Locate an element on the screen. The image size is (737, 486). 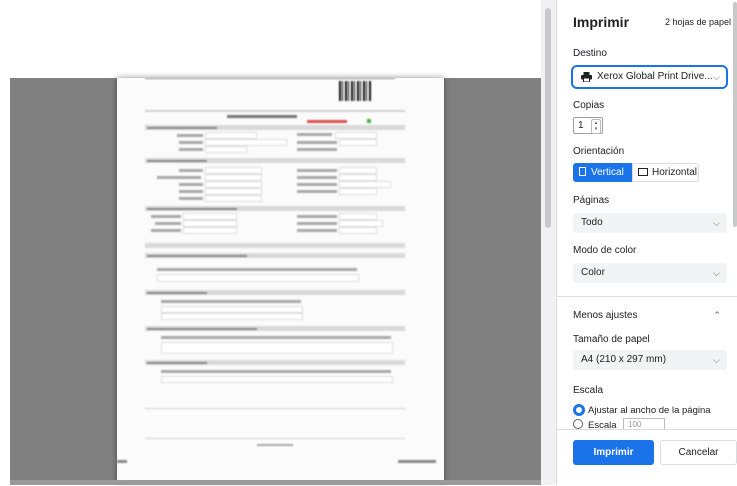
preview-bottom-edge is located at coordinates (283, 482).